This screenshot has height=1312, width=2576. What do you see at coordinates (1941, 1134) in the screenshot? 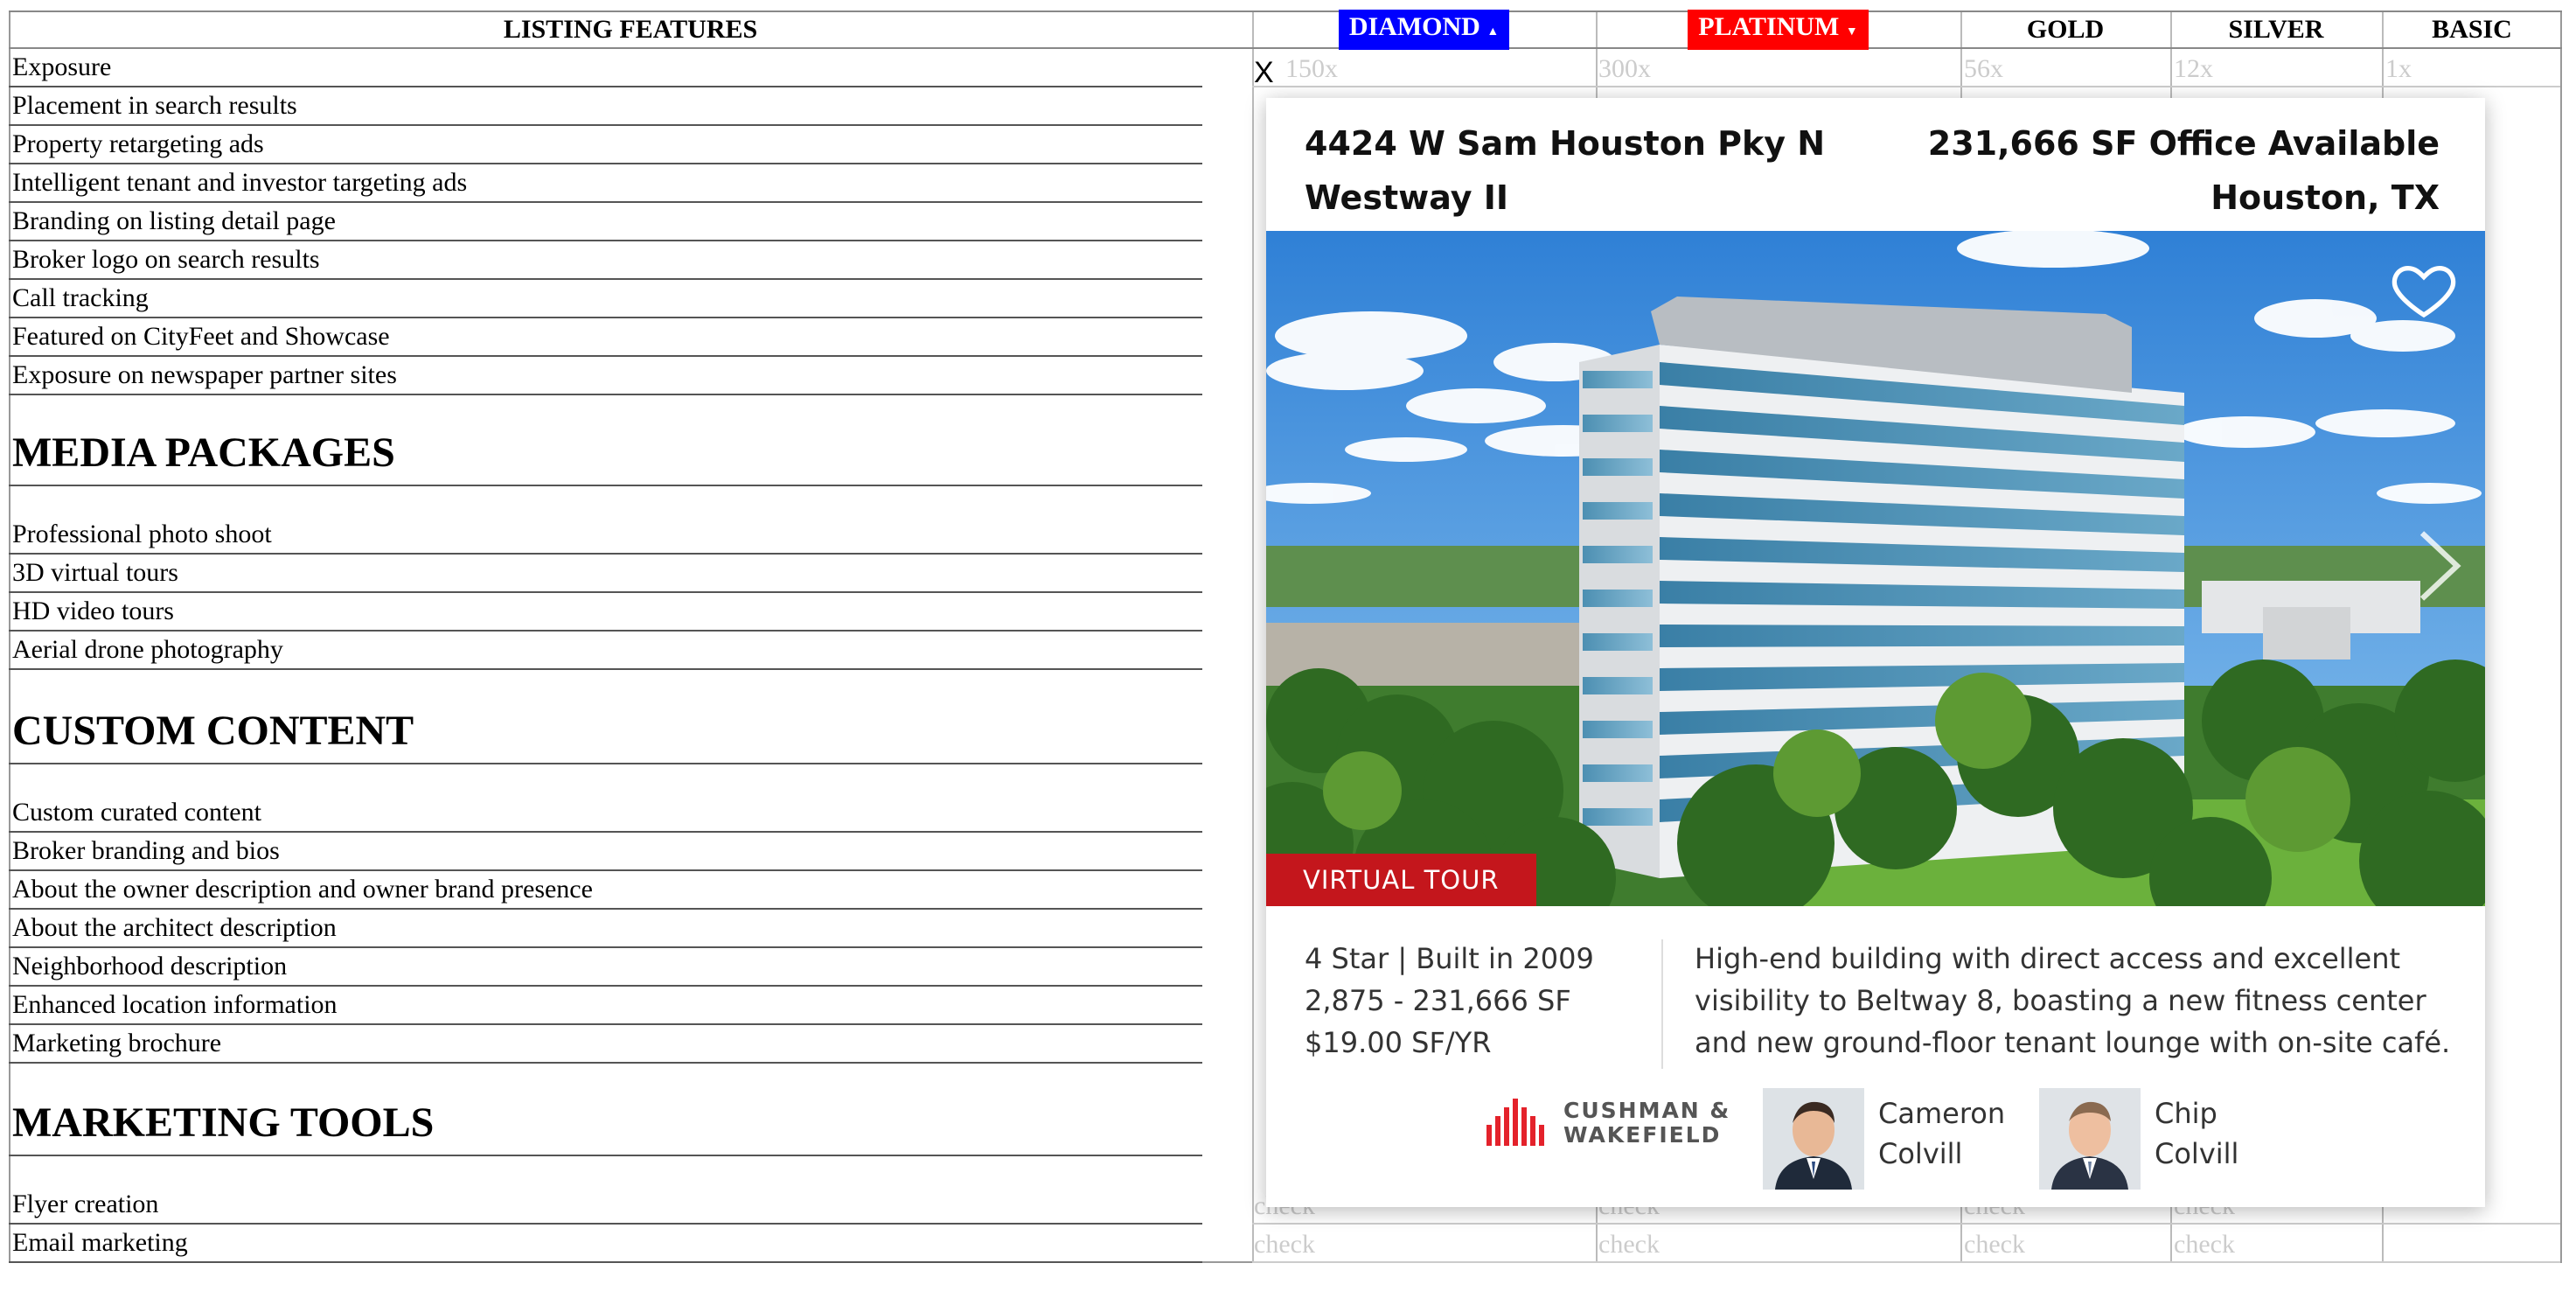
I see `agent-name: Cameron Colvill` at bounding box center [1941, 1134].